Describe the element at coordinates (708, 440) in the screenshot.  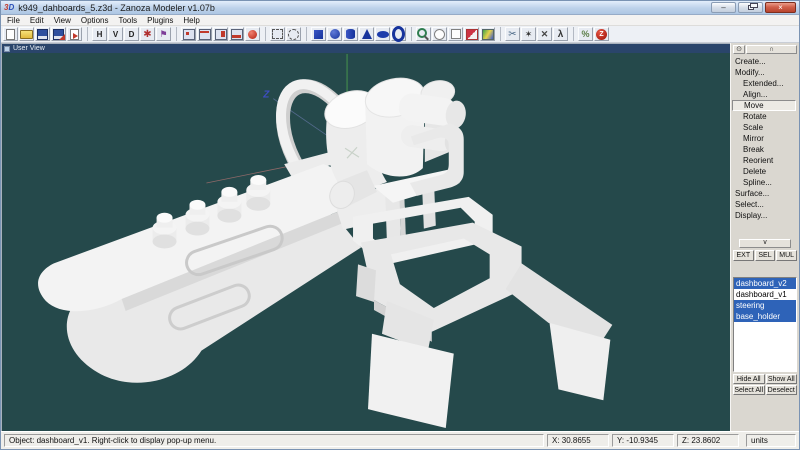
I see `status-z: Z: 23.8602` at that location.